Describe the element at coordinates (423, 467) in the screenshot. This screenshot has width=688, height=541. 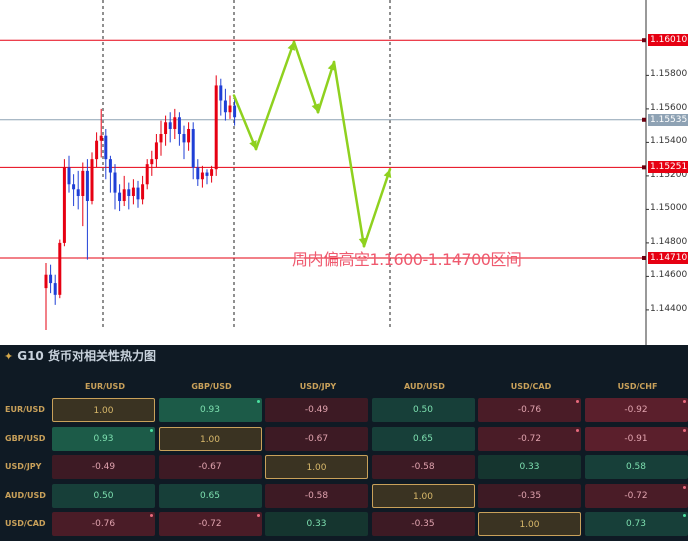
I see `heatmap-cell: -0.58` at that location.